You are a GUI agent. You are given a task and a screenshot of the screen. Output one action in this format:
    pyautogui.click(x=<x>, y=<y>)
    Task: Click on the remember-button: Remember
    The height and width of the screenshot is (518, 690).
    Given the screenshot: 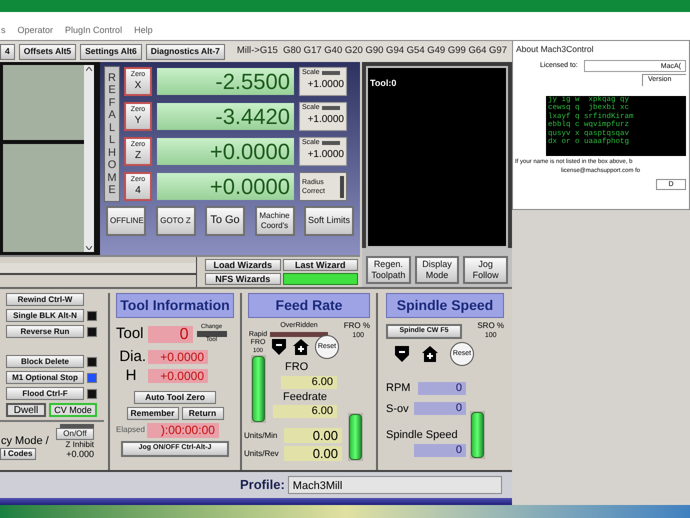 What is the action you would take?
    pyautogui.click(x=152, y=413)
    